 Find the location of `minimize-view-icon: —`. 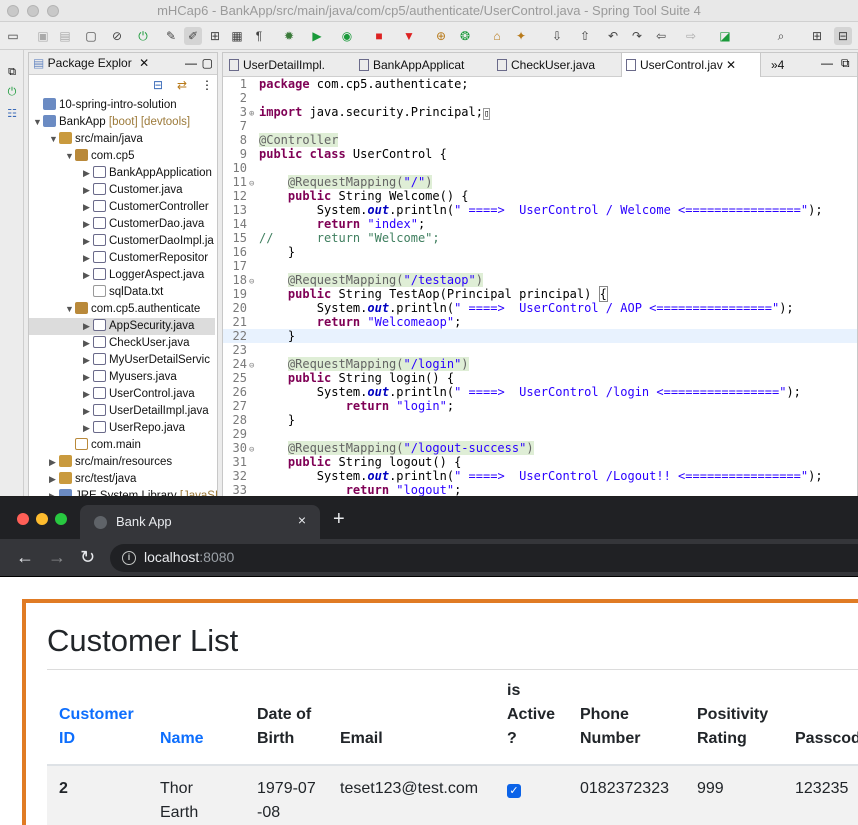

minimize-view-icon: — is located at coordinates (191, 63).